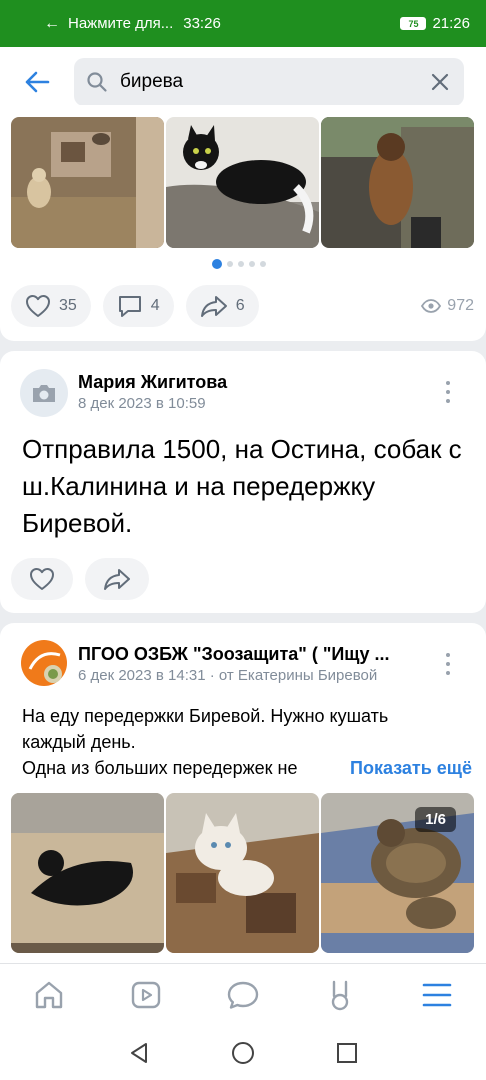 This screenshot has height=1080, width=486. I want to click on circle-home-icon, so click(243, 1052).